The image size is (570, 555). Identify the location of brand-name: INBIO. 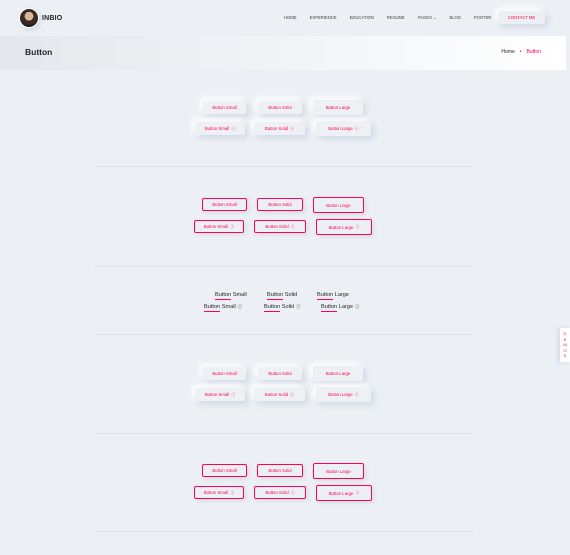
(52, 18).